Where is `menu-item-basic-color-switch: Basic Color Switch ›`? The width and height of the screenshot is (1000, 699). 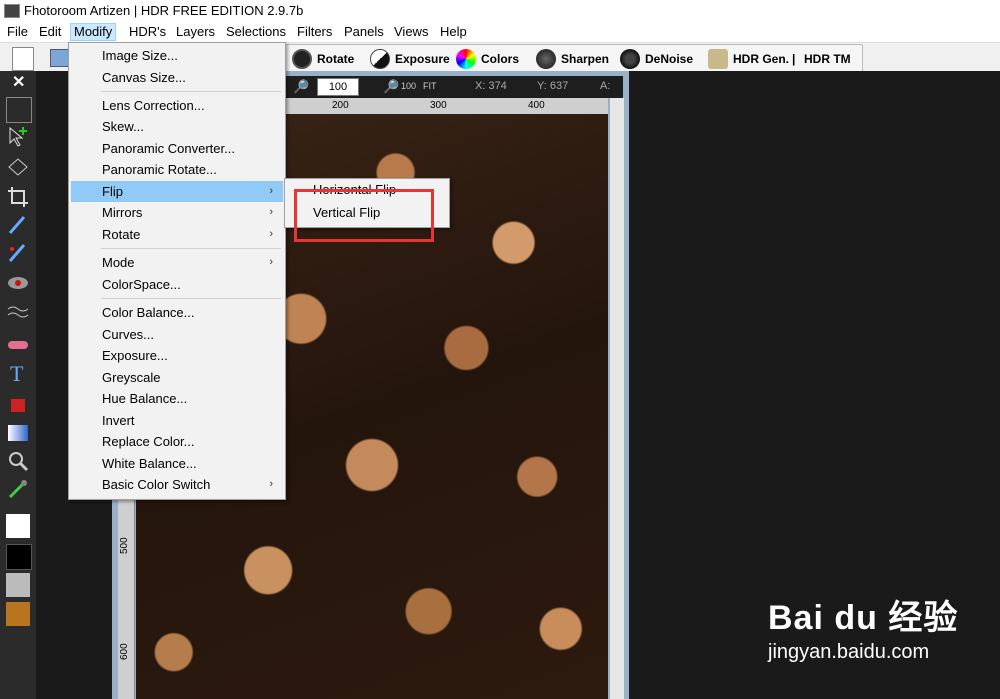 menu-item-basic-color-switch: Basic Color Switch › is located at coordinates (177, 484).